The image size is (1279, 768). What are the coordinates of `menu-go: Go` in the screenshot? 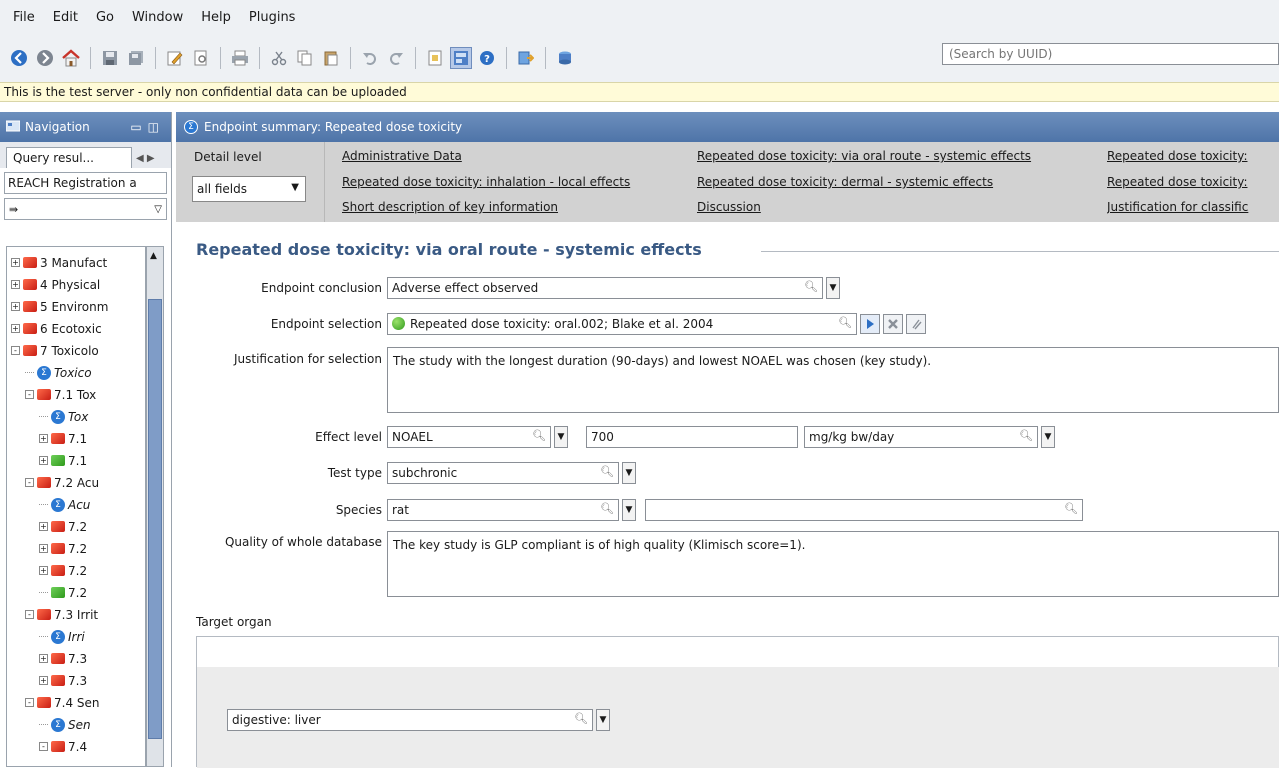 It's located at (105, 17).